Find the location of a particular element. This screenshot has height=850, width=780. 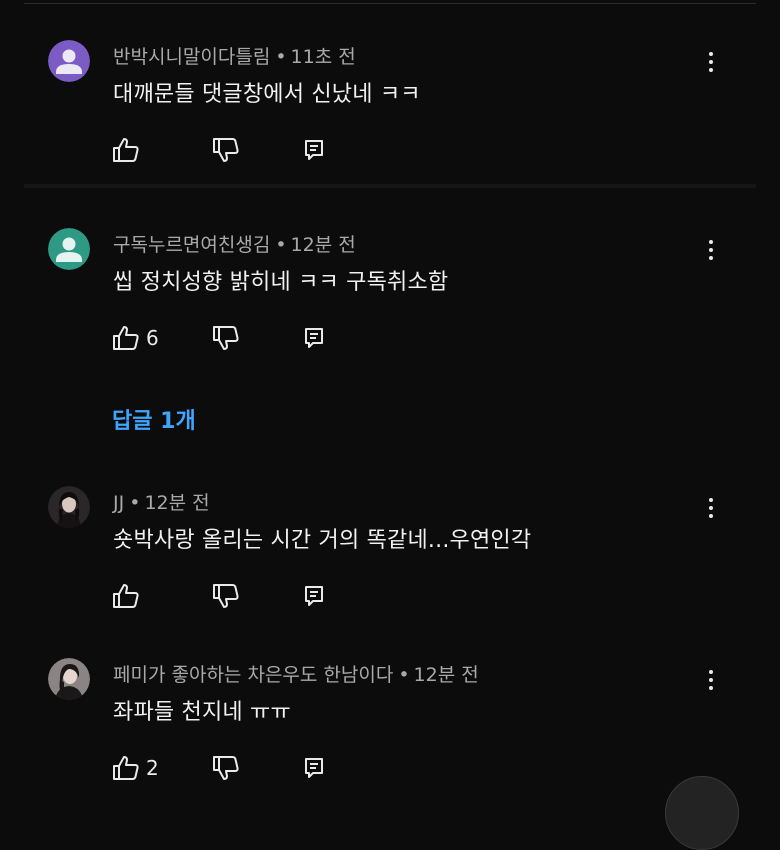

comment-text: 좌파들 천지네 ㅠㅠ is located at coordinates (202, 712).